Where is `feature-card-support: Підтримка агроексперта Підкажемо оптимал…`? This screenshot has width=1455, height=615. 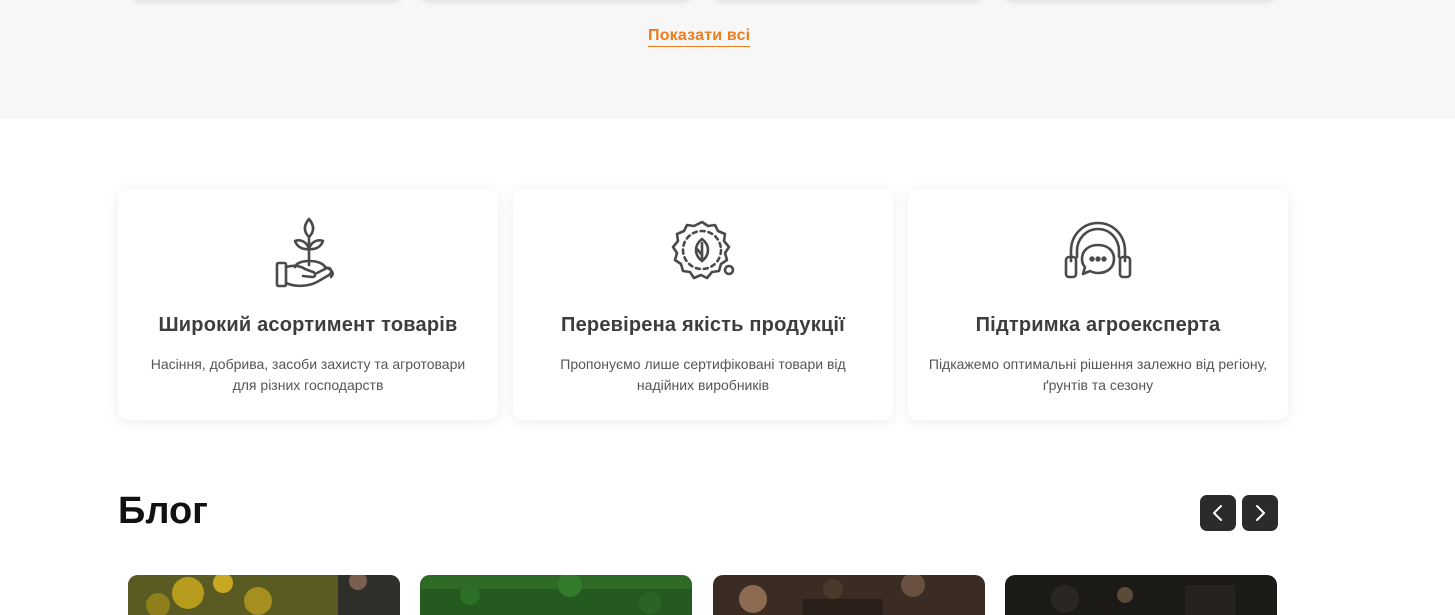
feature-card-support: Підтримка агроексперта Підкажемо оптимал… is located at coordinates (1098, 304).